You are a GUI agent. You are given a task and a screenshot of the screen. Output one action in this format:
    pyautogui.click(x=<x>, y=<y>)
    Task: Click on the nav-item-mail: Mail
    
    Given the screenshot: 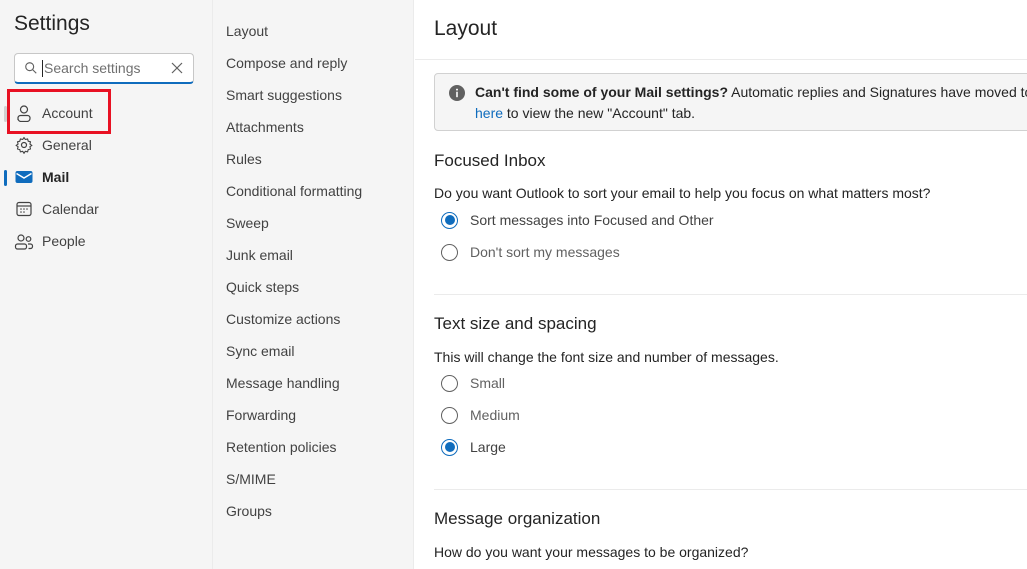 What is the action you would take?
    pyautogui.click(x=106, y=177)
    